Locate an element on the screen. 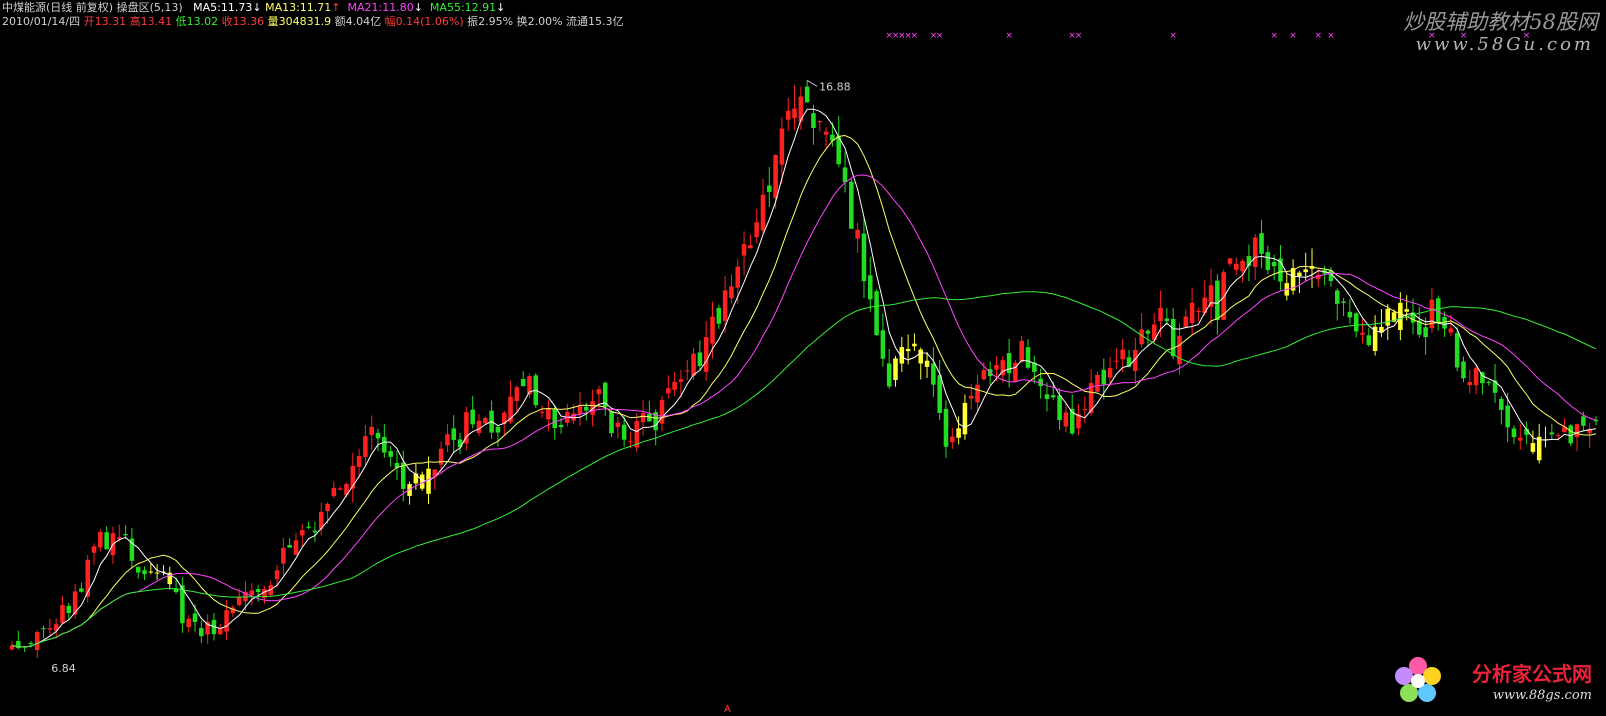 This screenshot has height=716, width=1606. site-logo: 分析家公式网 www.88gs.com is located at coordinates (1492, 680).